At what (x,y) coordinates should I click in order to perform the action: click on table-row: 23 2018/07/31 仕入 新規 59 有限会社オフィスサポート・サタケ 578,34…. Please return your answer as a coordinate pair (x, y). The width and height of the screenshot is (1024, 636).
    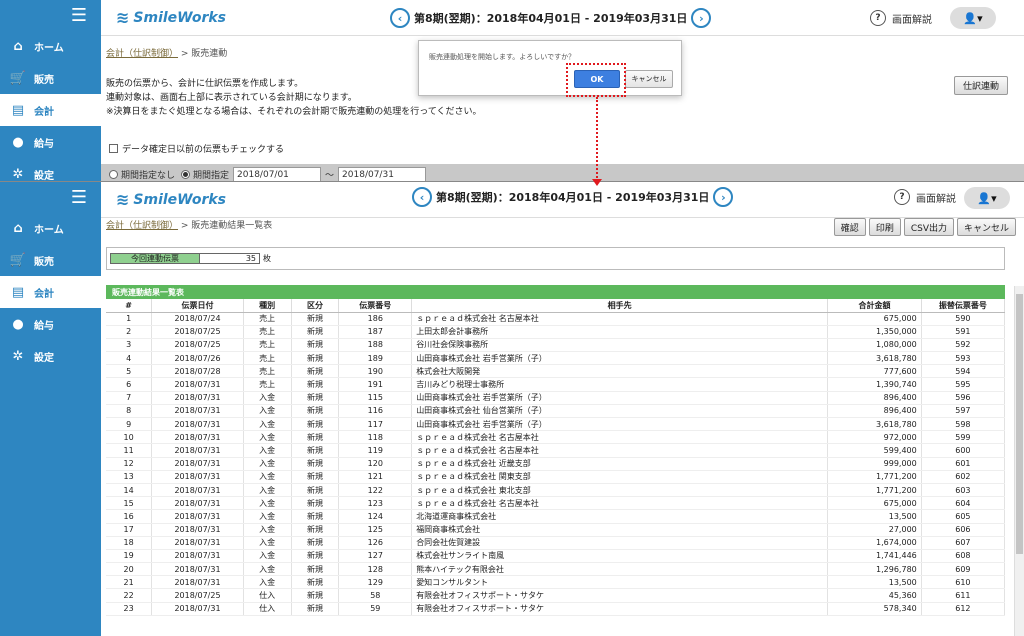
    Looking at the image, I should click on (556, 609).